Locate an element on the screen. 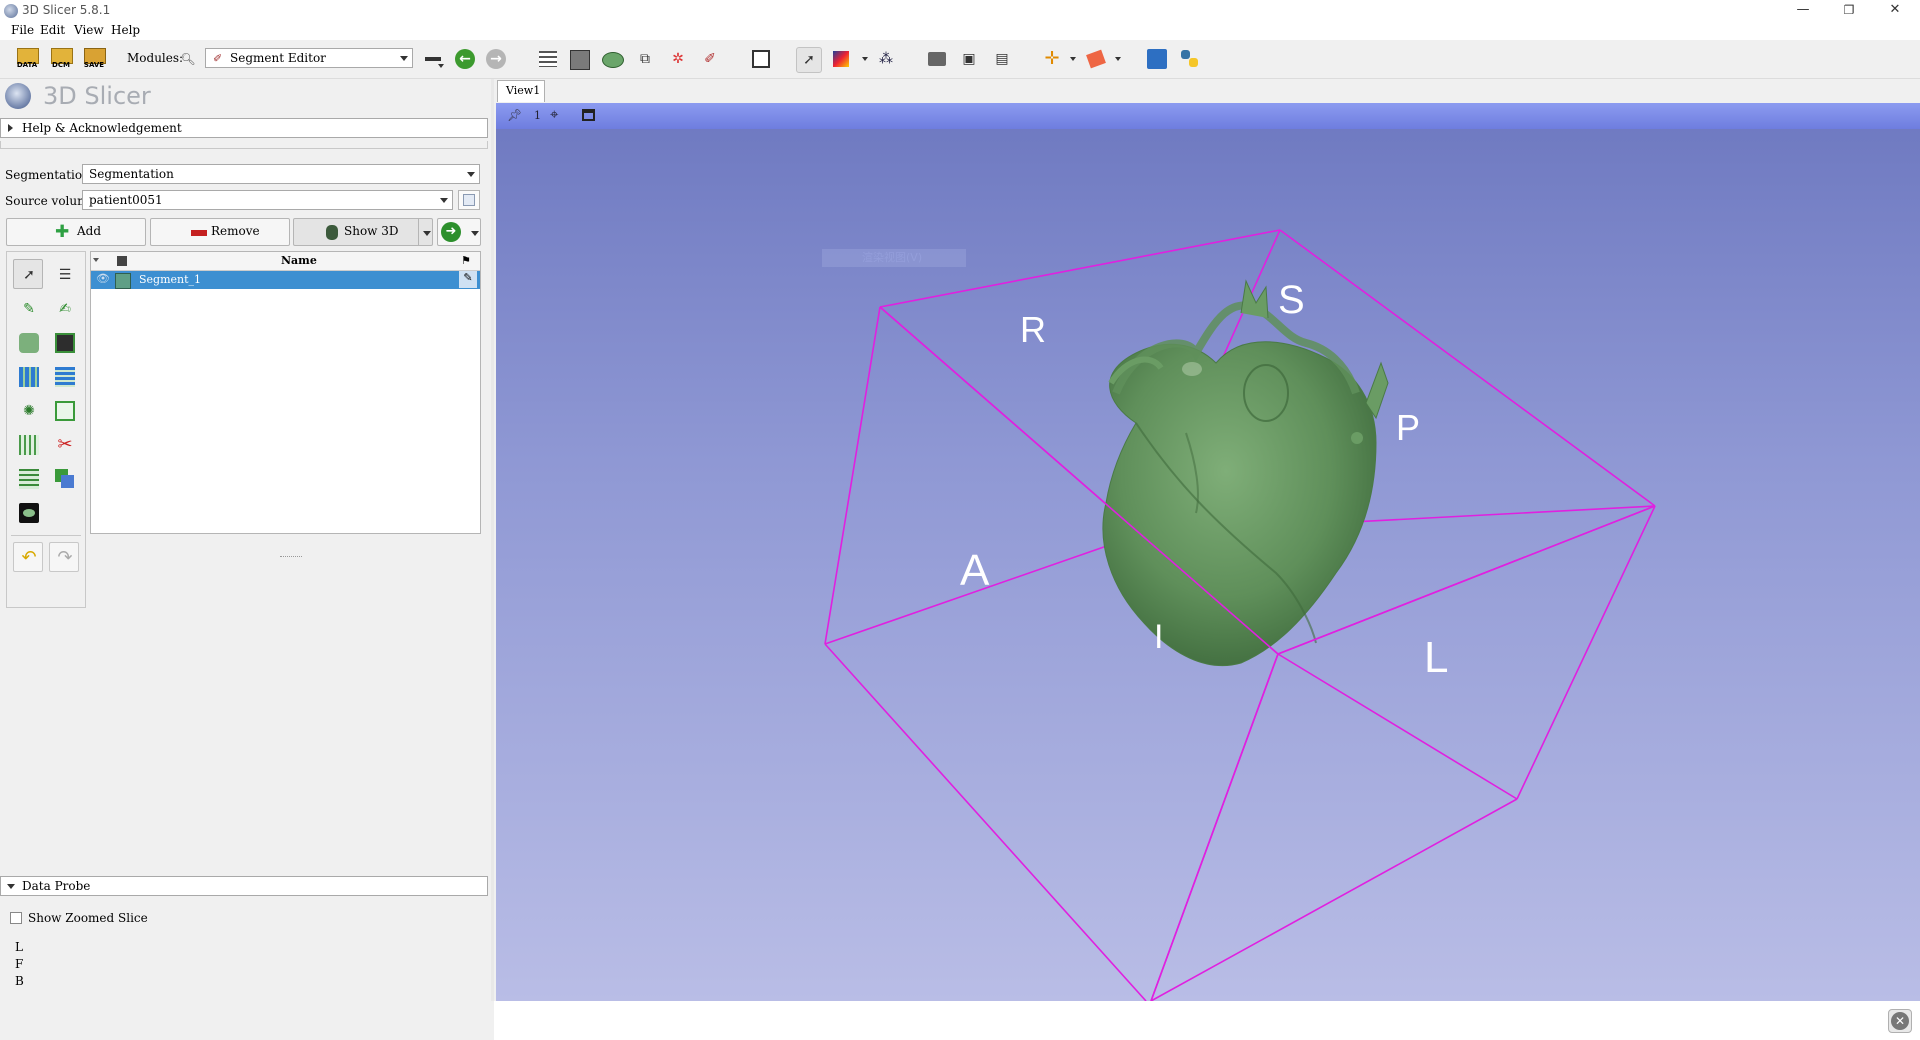  effect-segment-editor-button: ☰ is located at coordinates (64, 274).